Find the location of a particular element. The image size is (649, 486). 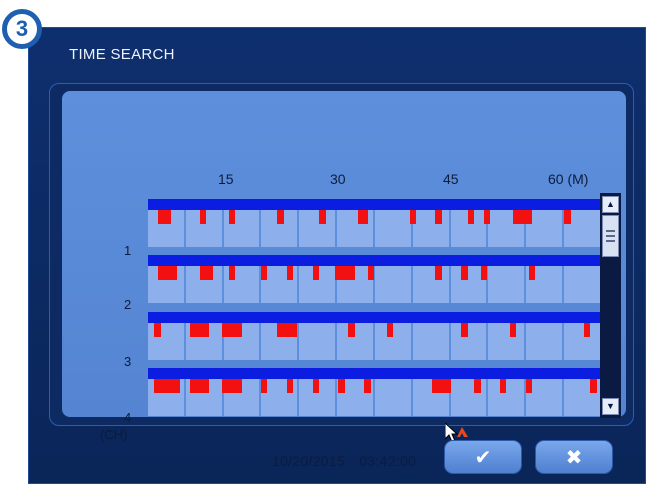

minute-label-60: 60 (M) is located at coordinates (568, 179).